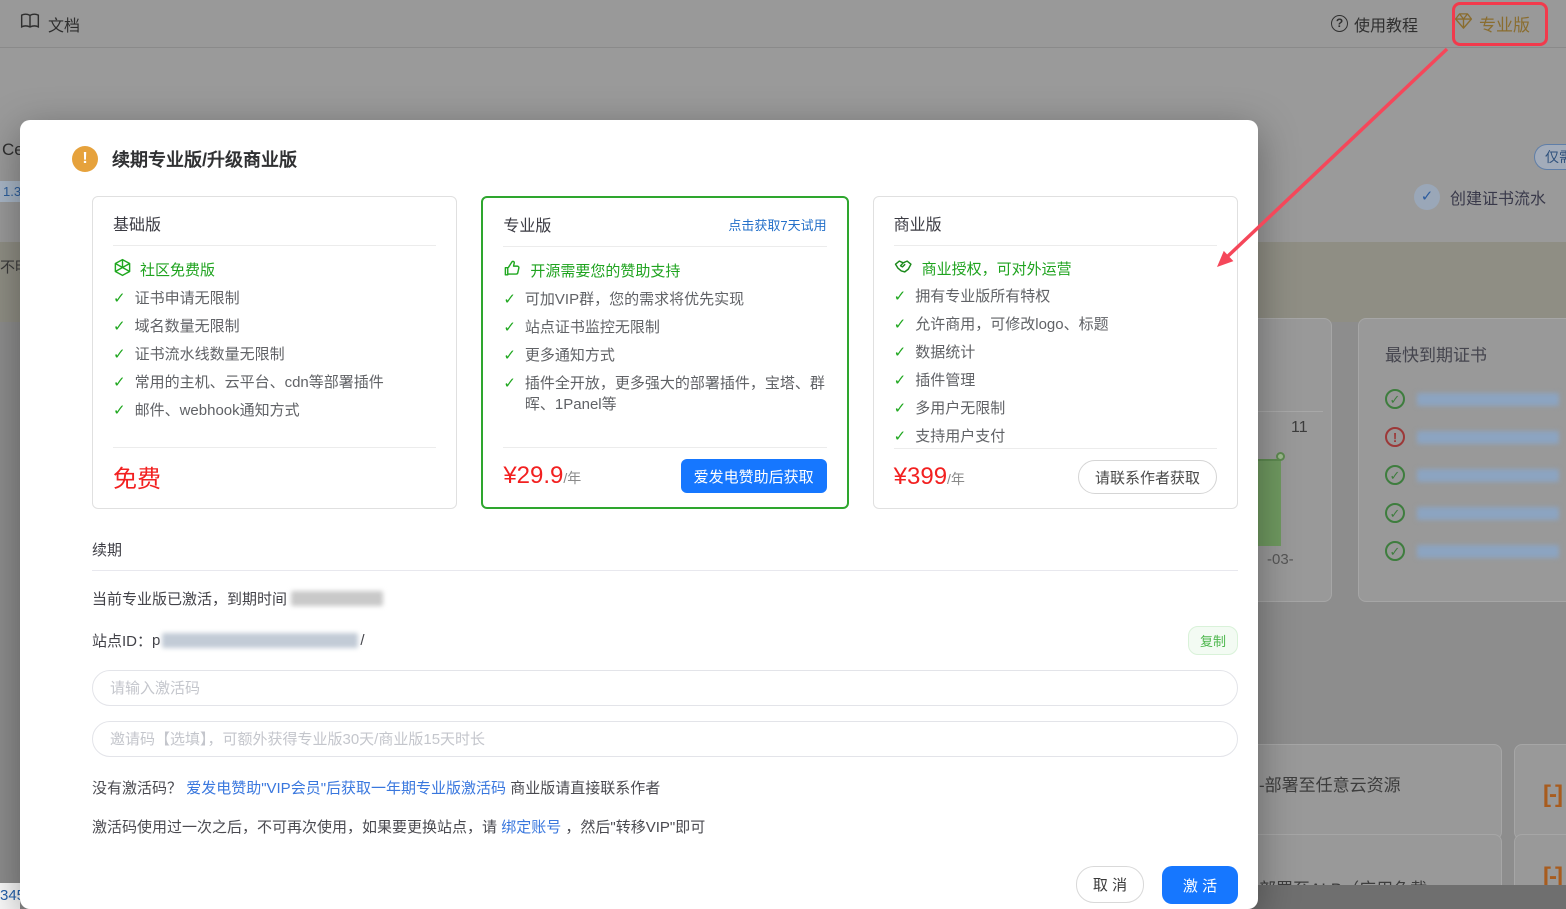 The height and width of the screenshot is (909, 1566). What do you see at coordinates (1480, 197) in the screenshot?
I see `bg-pipeline-step: ✓ 创建证书流水` at bounding box center [1480, 197].